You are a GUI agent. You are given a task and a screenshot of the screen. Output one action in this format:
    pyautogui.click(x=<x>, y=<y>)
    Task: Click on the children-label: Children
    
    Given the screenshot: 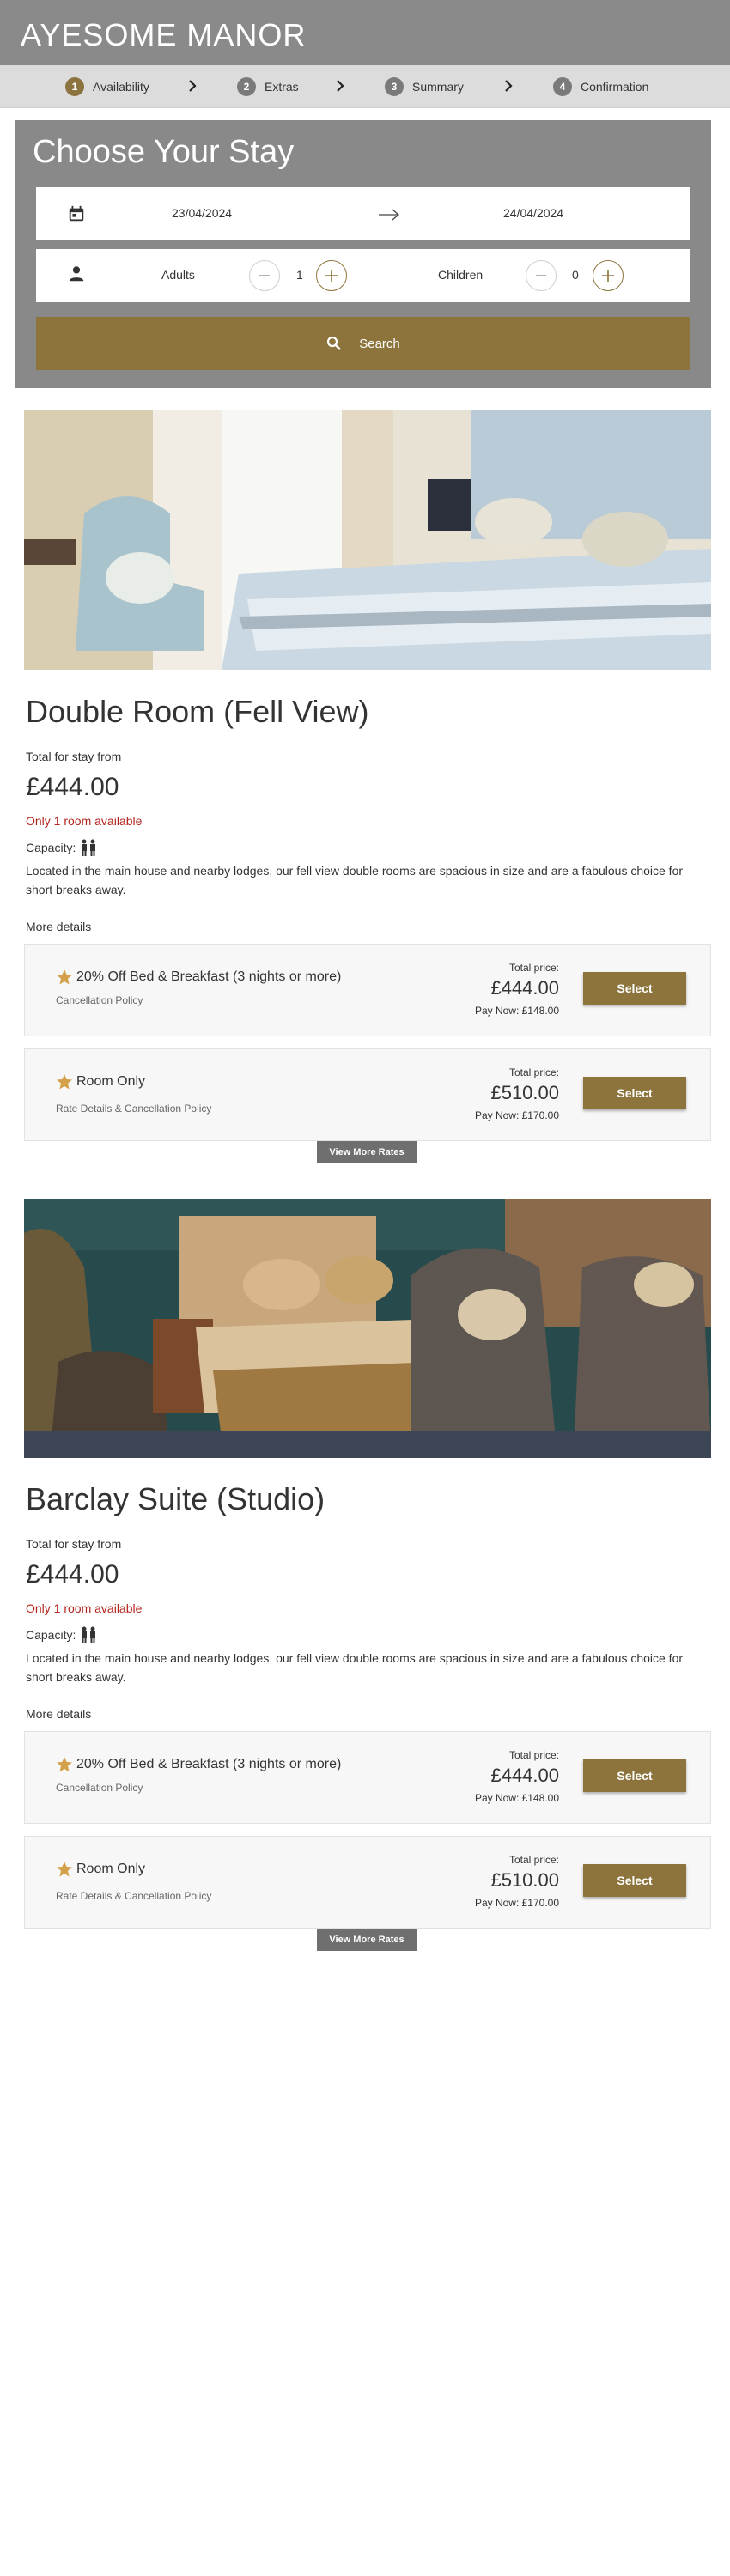 What is the action you would take?
    pyautogui.click(x=461, y=275)
    